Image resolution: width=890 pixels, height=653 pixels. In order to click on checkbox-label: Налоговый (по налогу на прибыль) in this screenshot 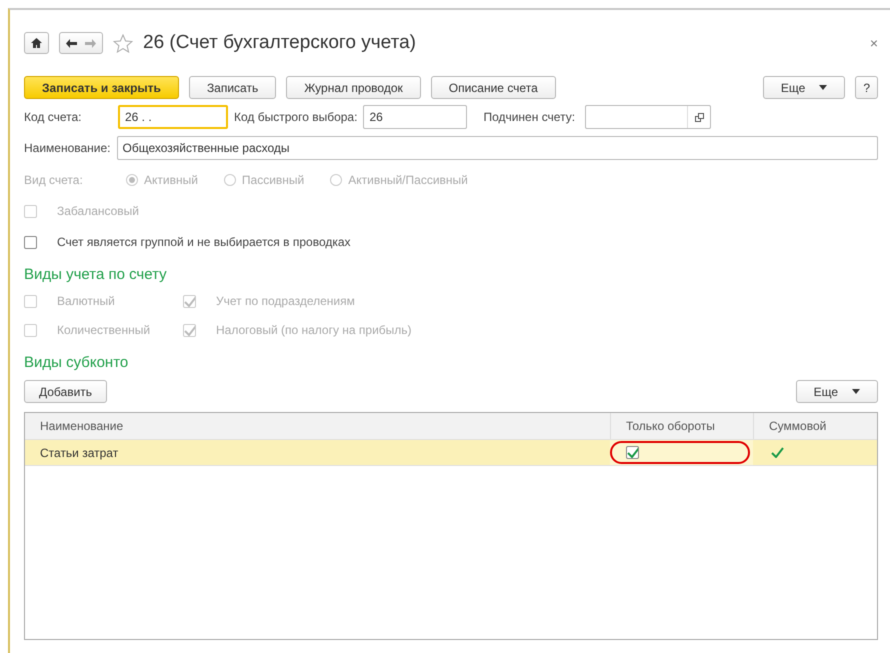, I will do `click(314, 330)`.